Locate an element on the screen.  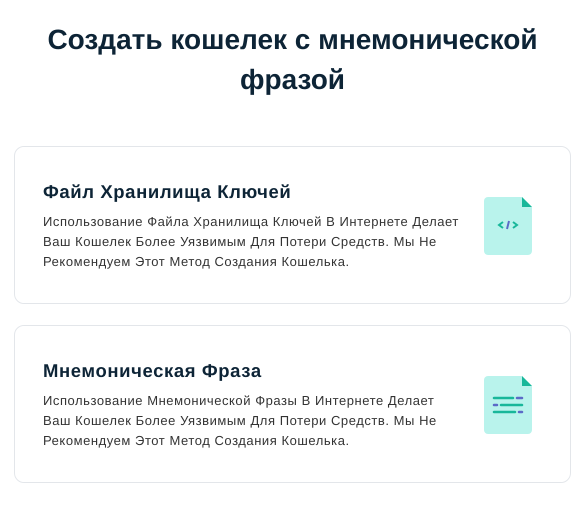
option-description: Использование Мнемонической Фразы В Интернете Делает Ваш Кошелек Более Уязвимым Для Потери Средств. Мы Не Рекомендуем Этот Метод Создания Кошелька. is located at coordinates (240, 421).